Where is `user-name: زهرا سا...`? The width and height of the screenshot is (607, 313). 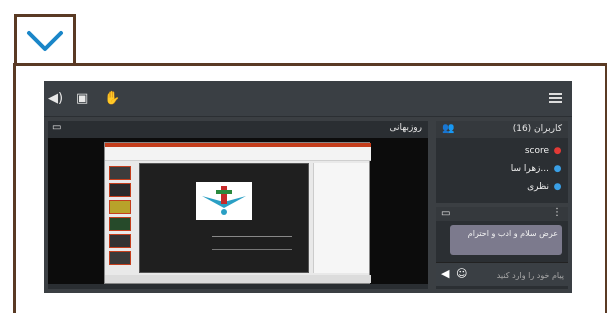 user-name: زهرا سا... is located at coordinates (529, 169).